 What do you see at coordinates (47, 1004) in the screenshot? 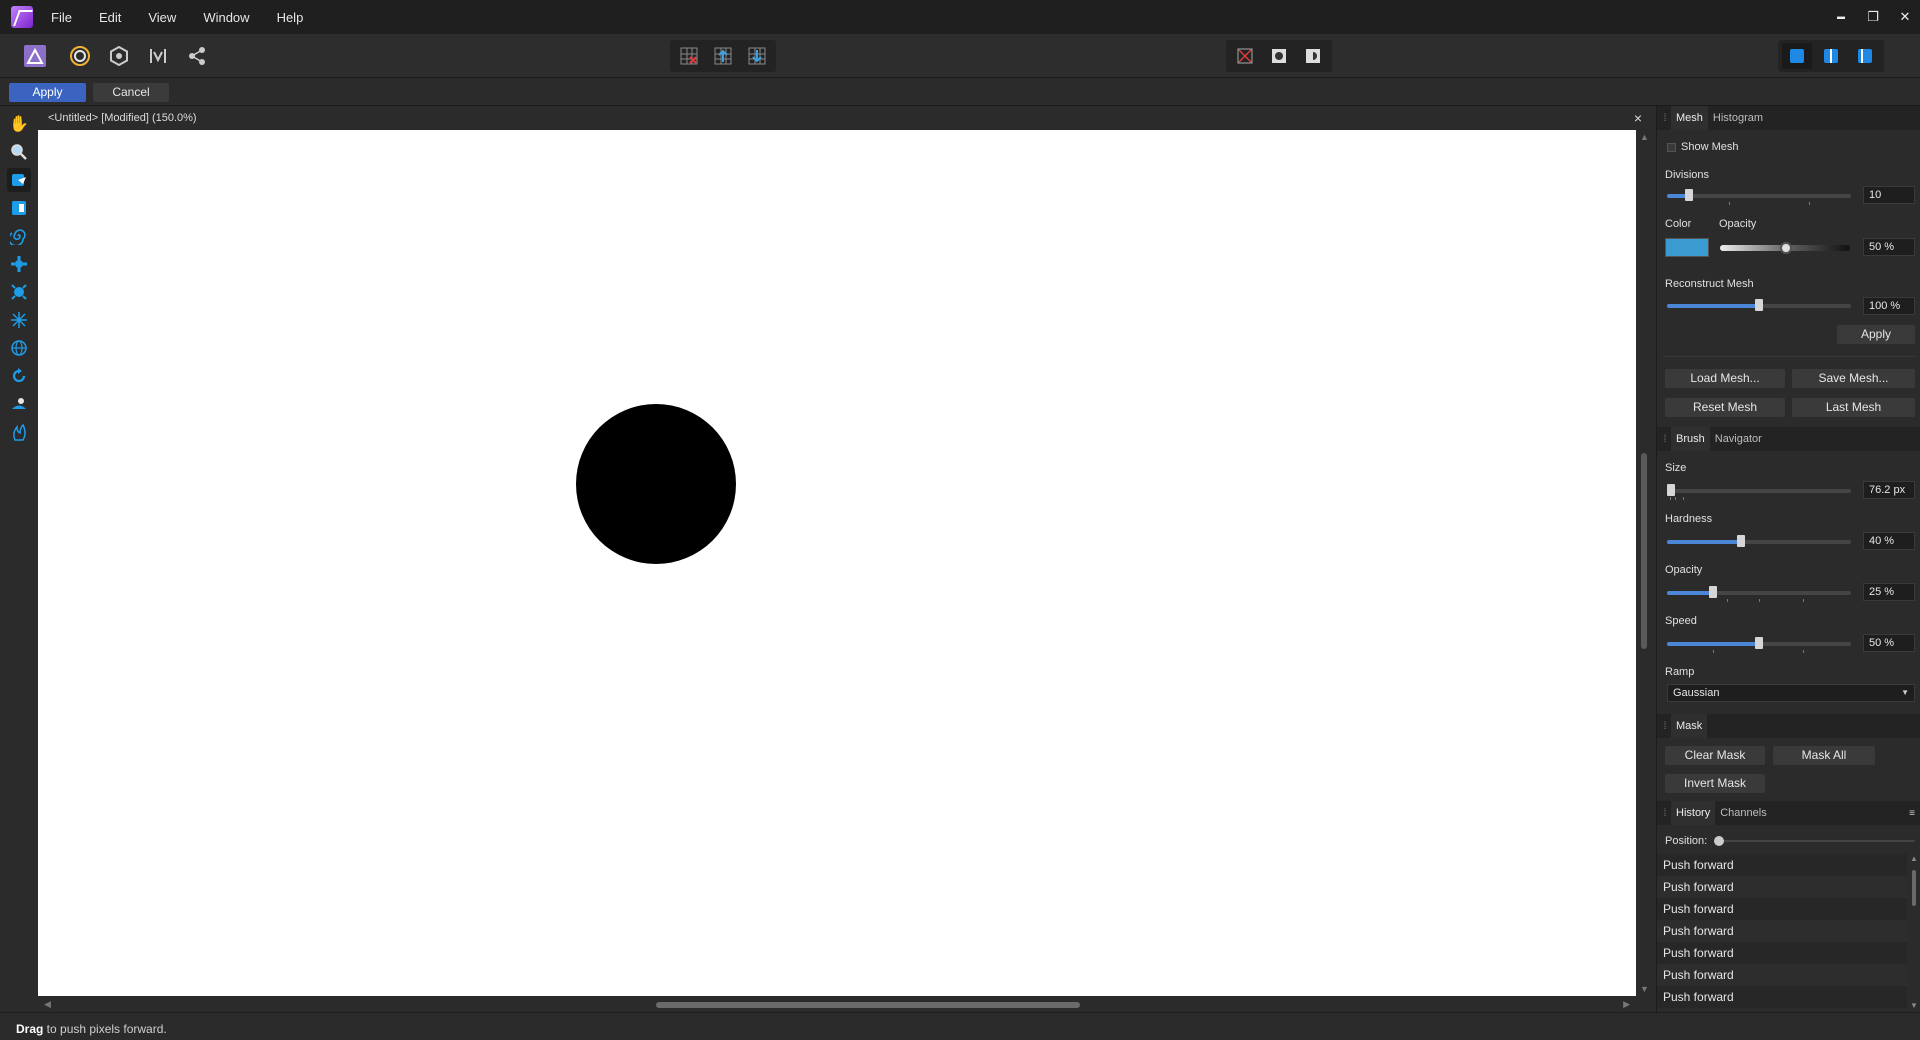
I see `scroll-left-arrow-icon: ◀` at bounding box center [47, 1004].